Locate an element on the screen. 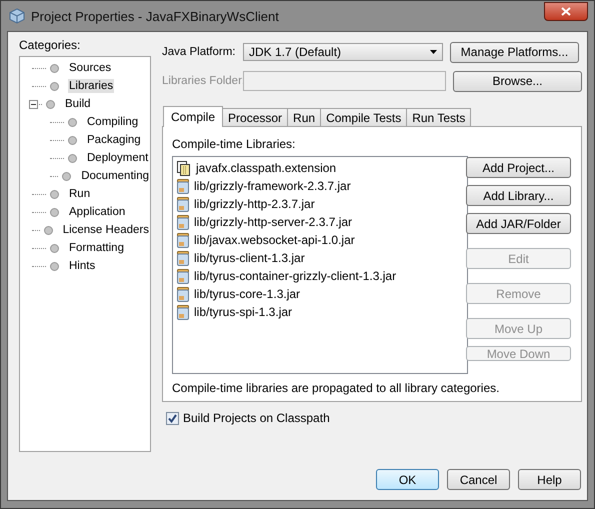  category-item: Packaging is located at coordinates (114, 140).